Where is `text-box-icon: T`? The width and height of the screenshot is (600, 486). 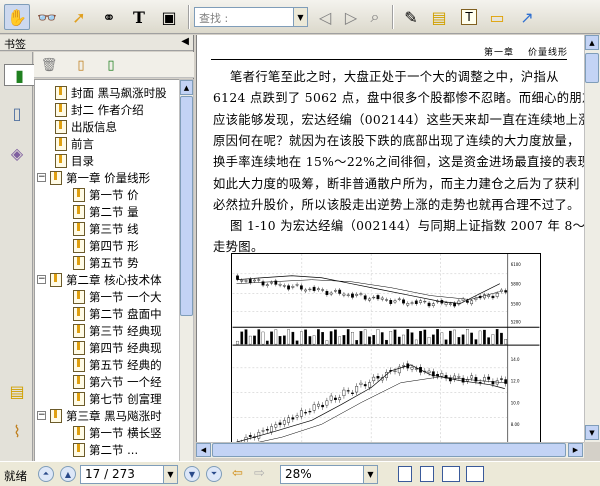
text-box-icon: T is located at coordinates (469, 17).